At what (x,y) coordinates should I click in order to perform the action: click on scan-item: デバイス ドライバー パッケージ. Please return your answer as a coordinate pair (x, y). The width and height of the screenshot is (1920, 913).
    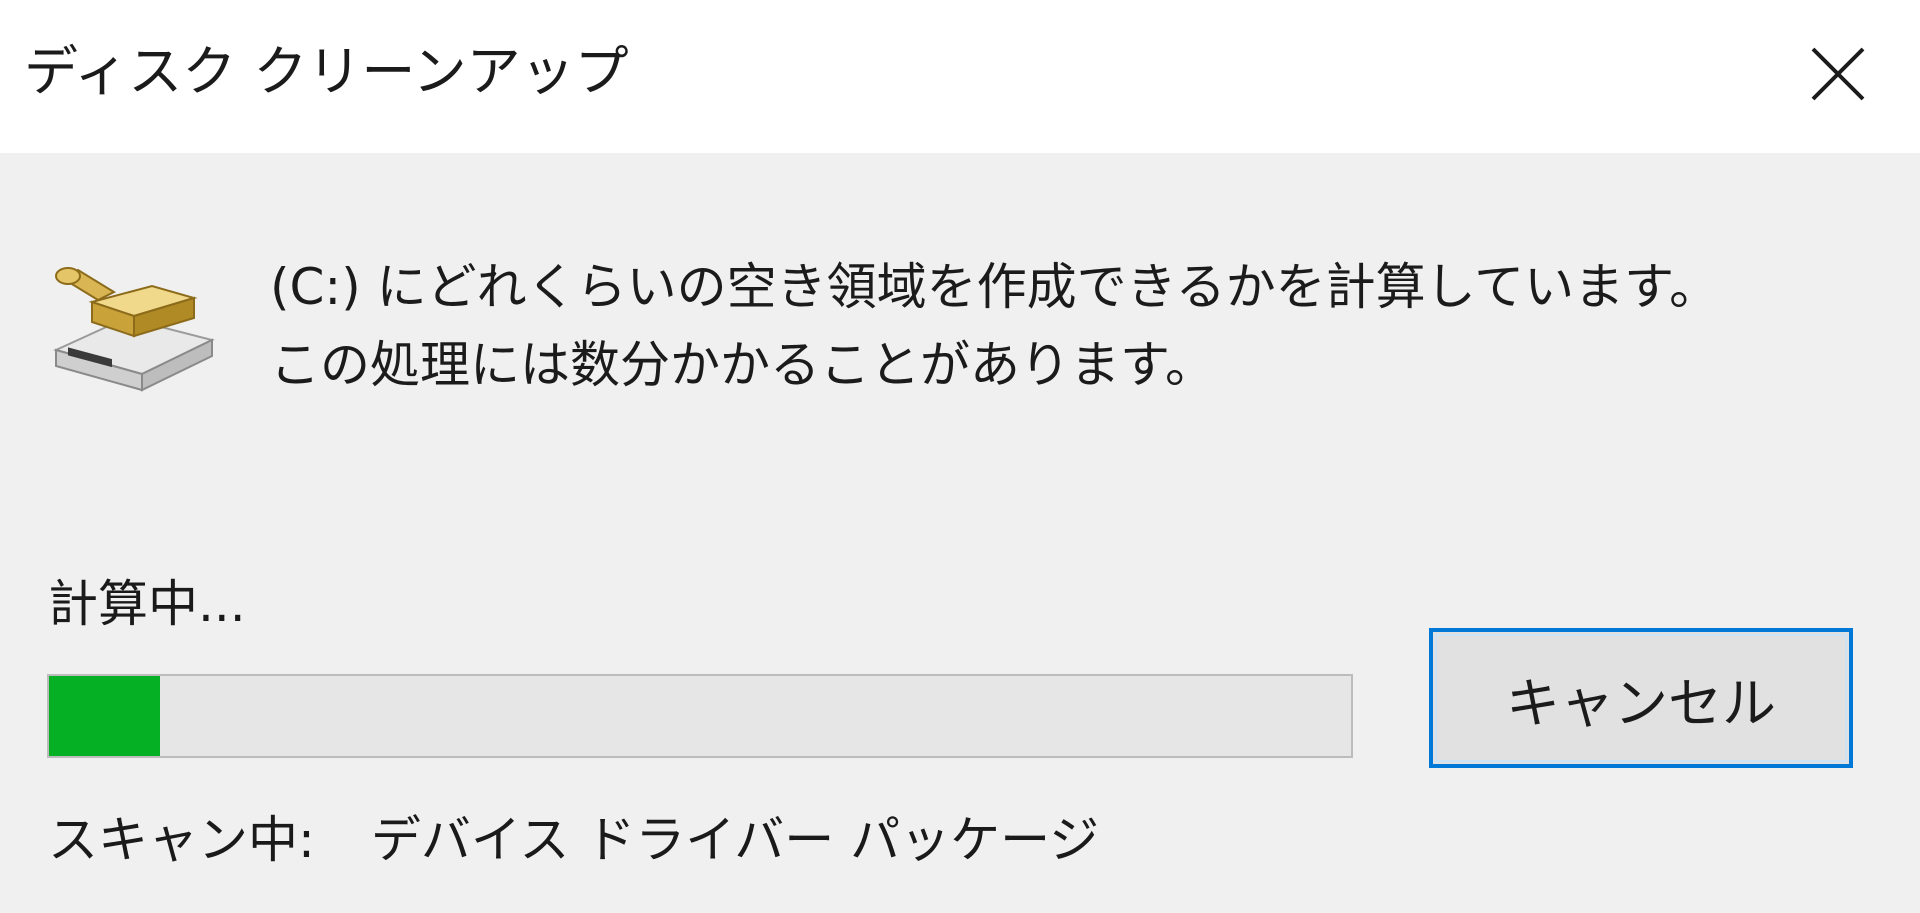
    Looking at the image, I should click on (735, 840).